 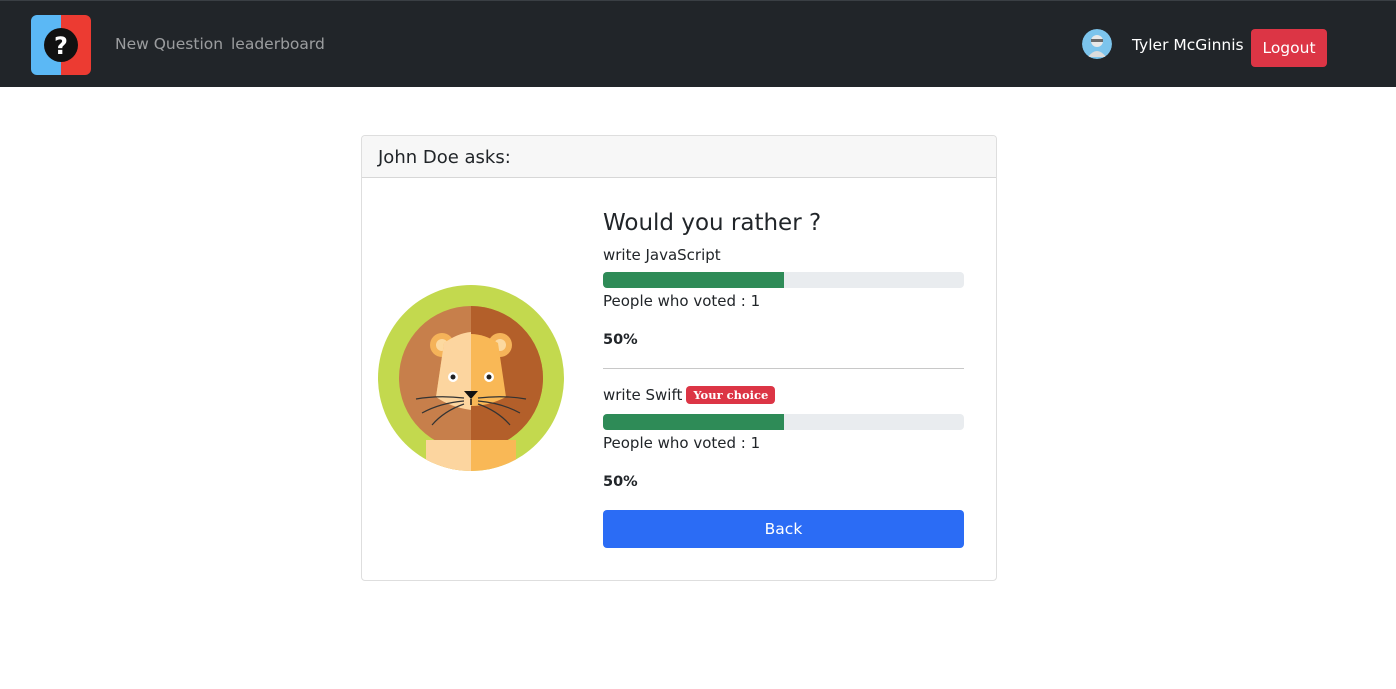 What do you see at coordinates (1097, 44) in the screenshot?
I see `user-avatar-icon` at bounding box center [1097, 44].